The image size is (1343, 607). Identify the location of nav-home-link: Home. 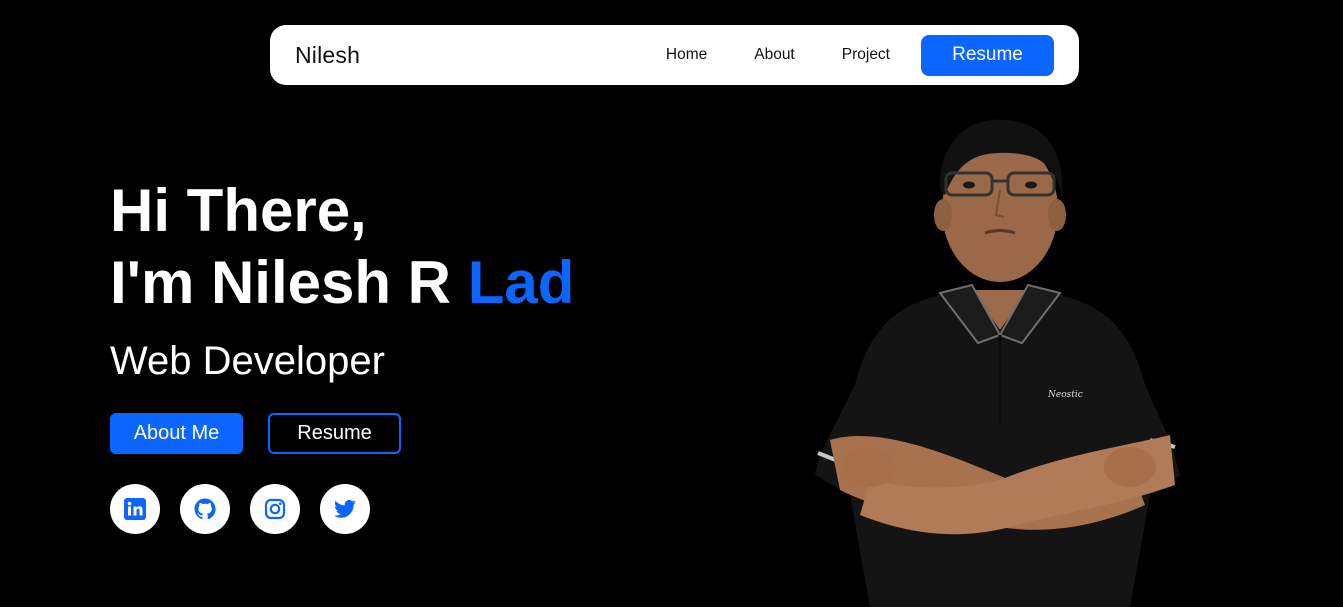
(686, 55).